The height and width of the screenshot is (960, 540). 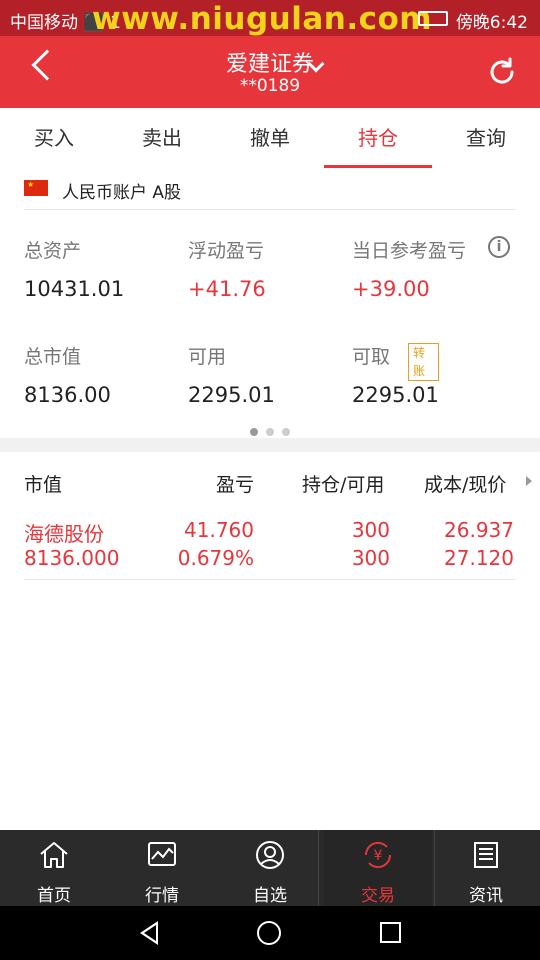 I want to click on bottom-nav: 首页 行情 自选 ¥ 交易 资讯, so click(x=270, y=868).